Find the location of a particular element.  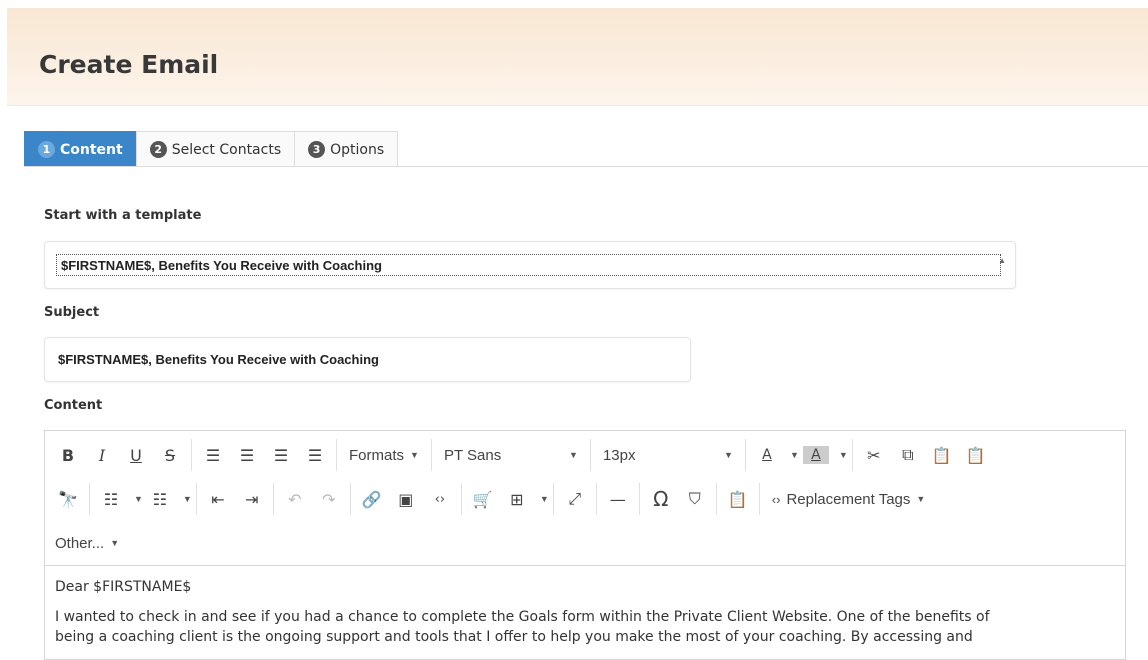

horizontal-rule-icon: — is located at coordinates (618, 499).